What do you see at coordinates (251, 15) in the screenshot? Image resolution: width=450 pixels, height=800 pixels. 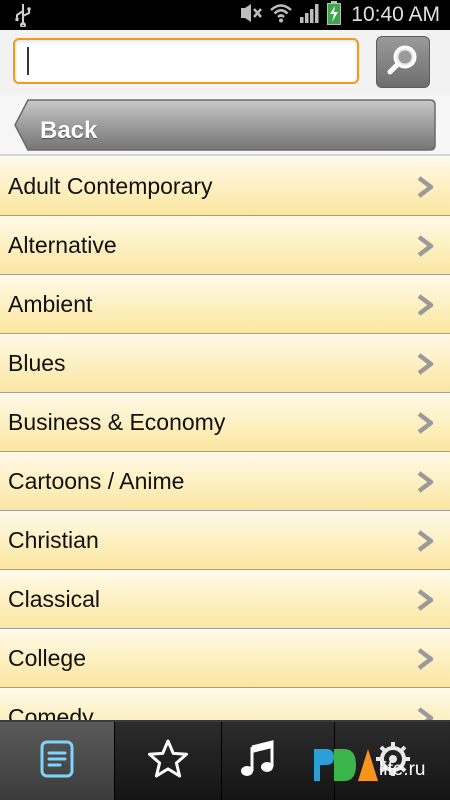 I see `mute-icon` at bounding box center [251, 15].